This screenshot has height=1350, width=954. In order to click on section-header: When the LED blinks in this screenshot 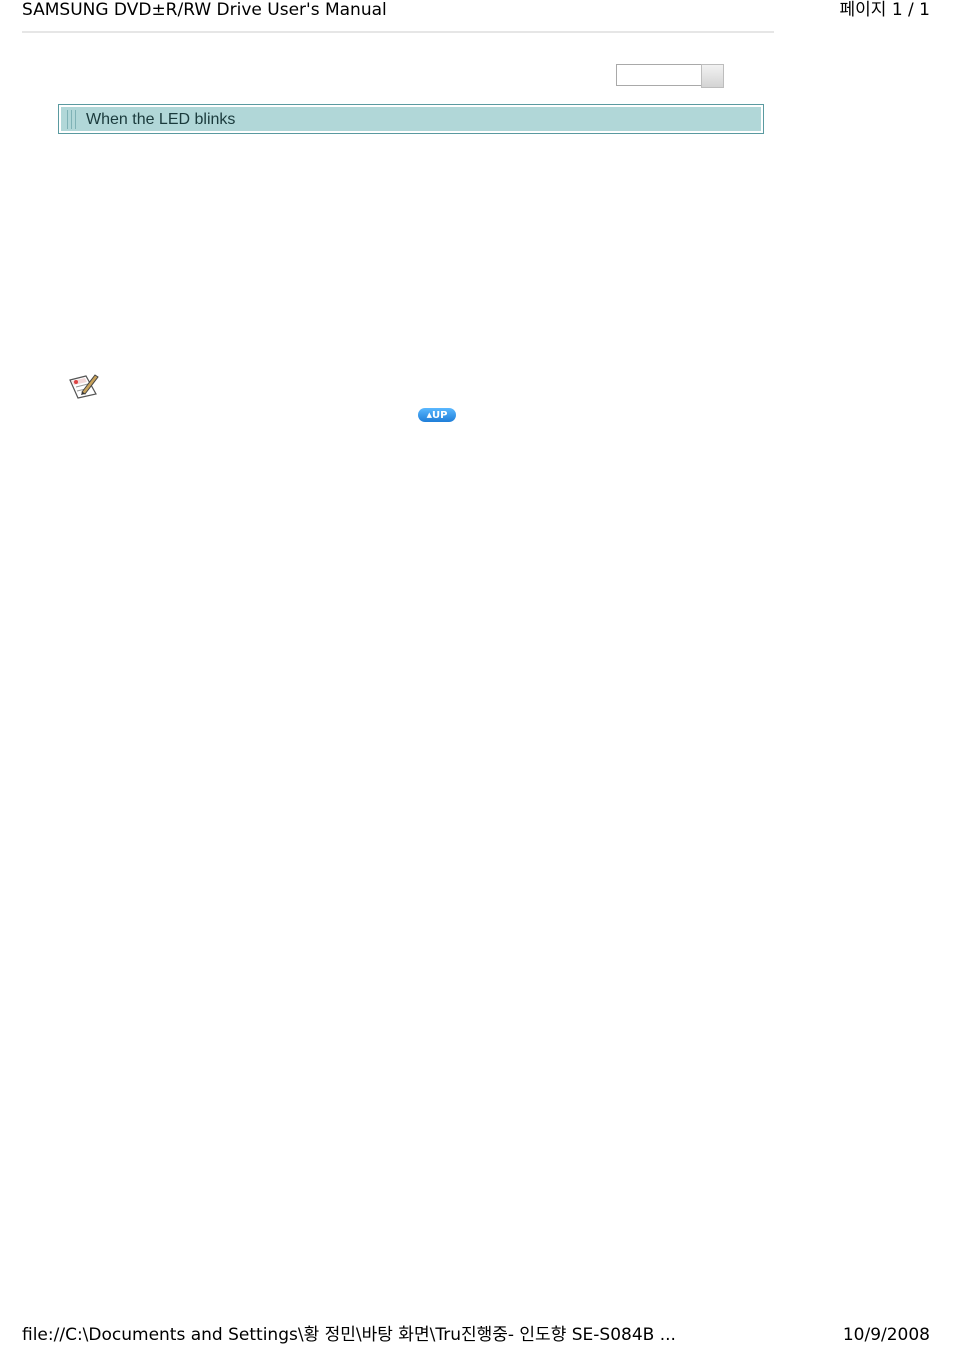, I will do `click(411, 119)`.